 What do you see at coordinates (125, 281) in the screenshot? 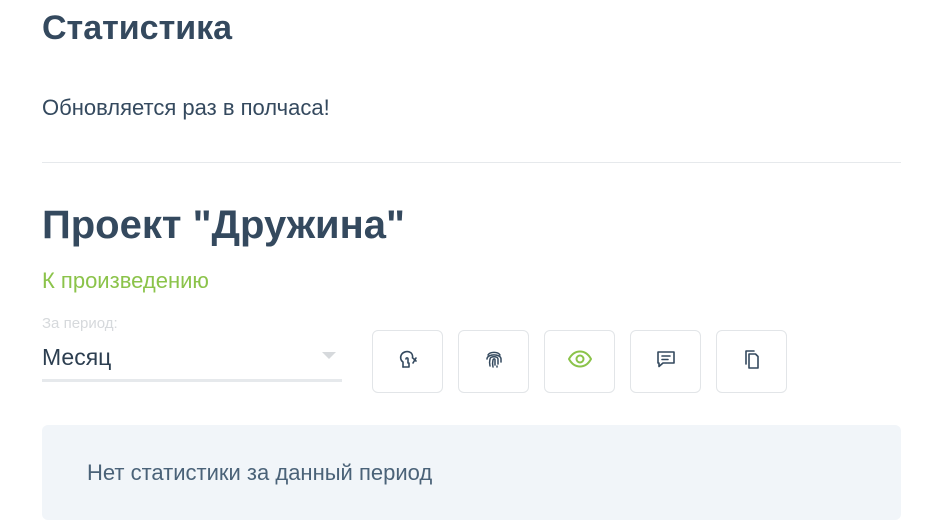
I see `to-work-link: К произведению` at bounding box center [125, 281].